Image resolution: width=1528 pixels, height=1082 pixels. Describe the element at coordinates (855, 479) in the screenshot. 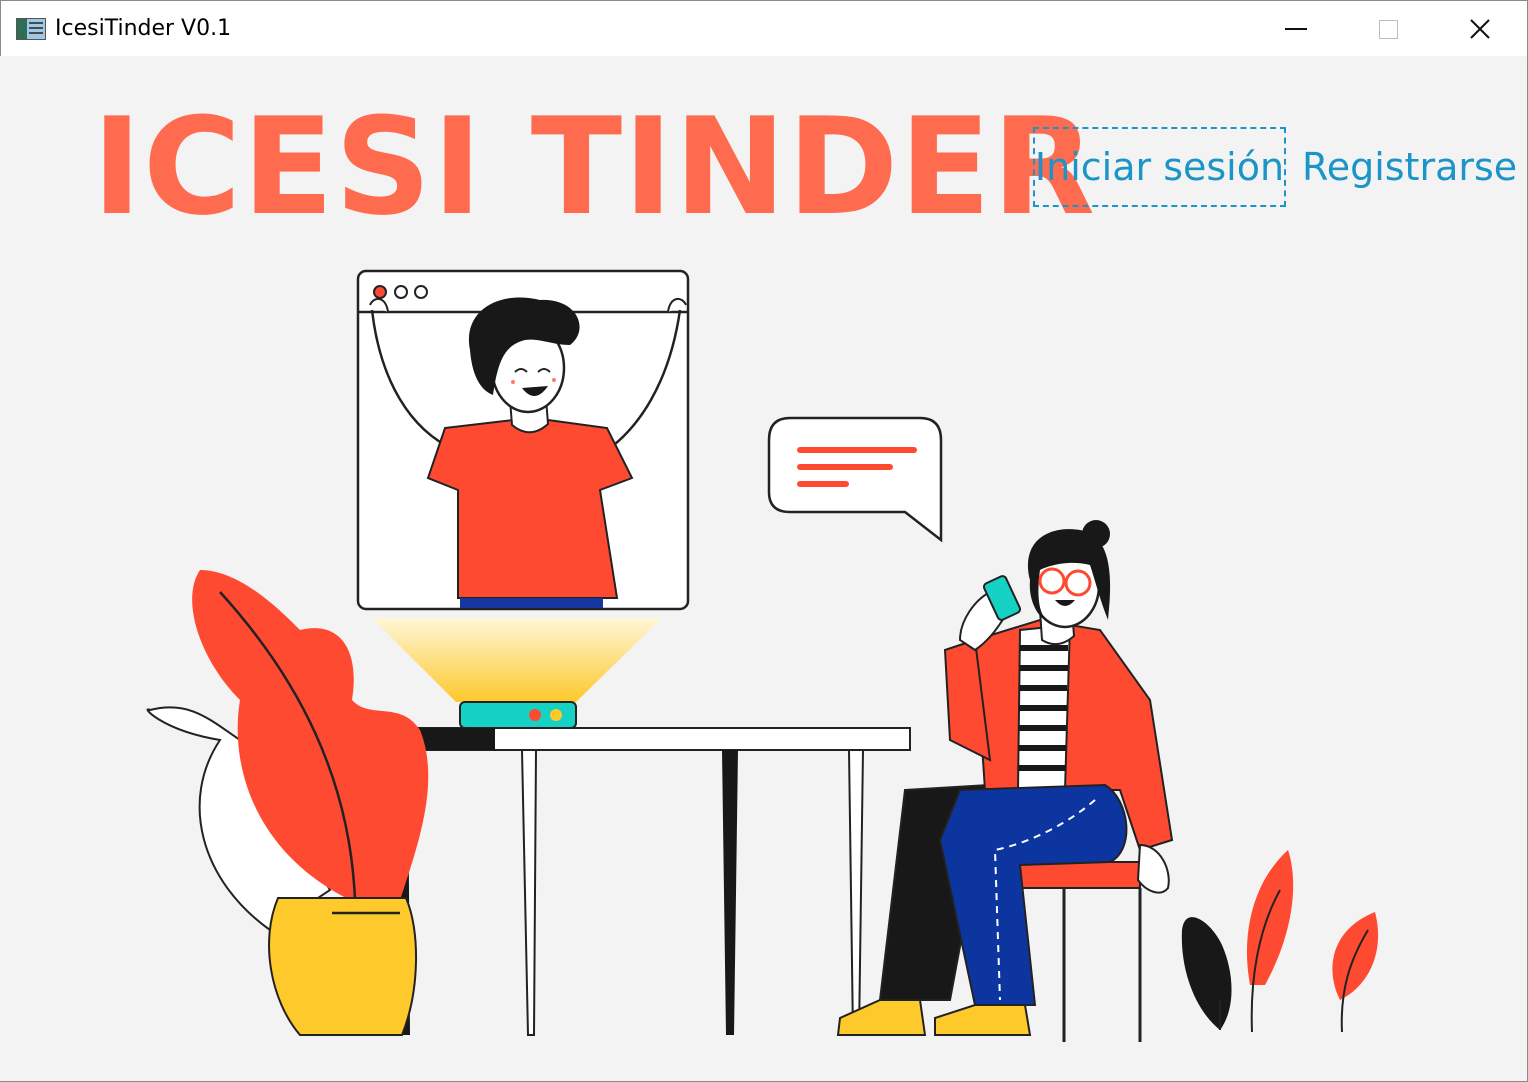

I see `chat-bubble` at that location.